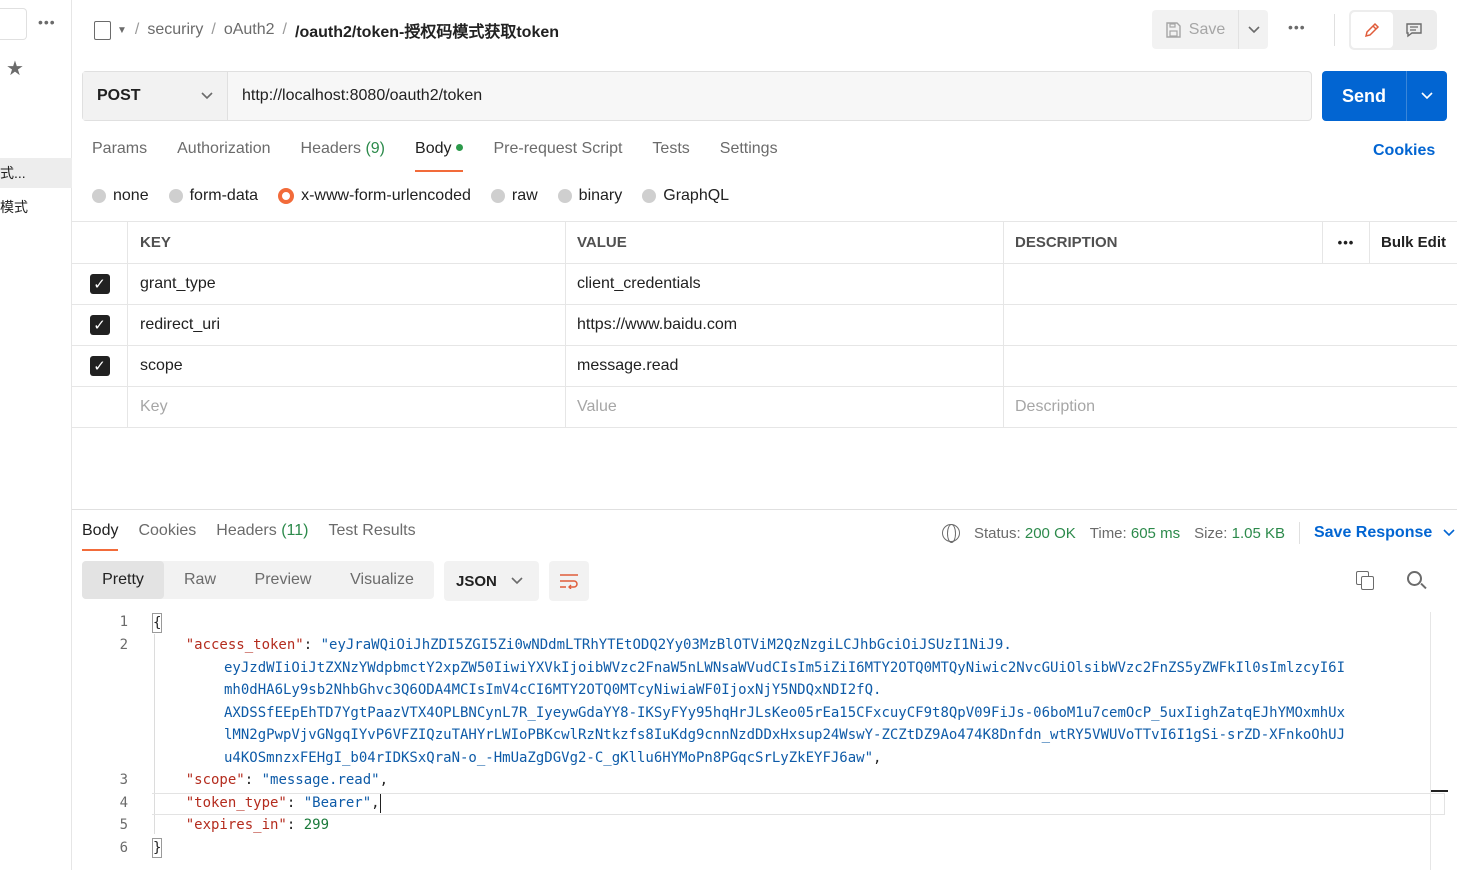 This screenshot has height=870, width=1462. I want to click on editor-scrollbar, so click(1439, 741).